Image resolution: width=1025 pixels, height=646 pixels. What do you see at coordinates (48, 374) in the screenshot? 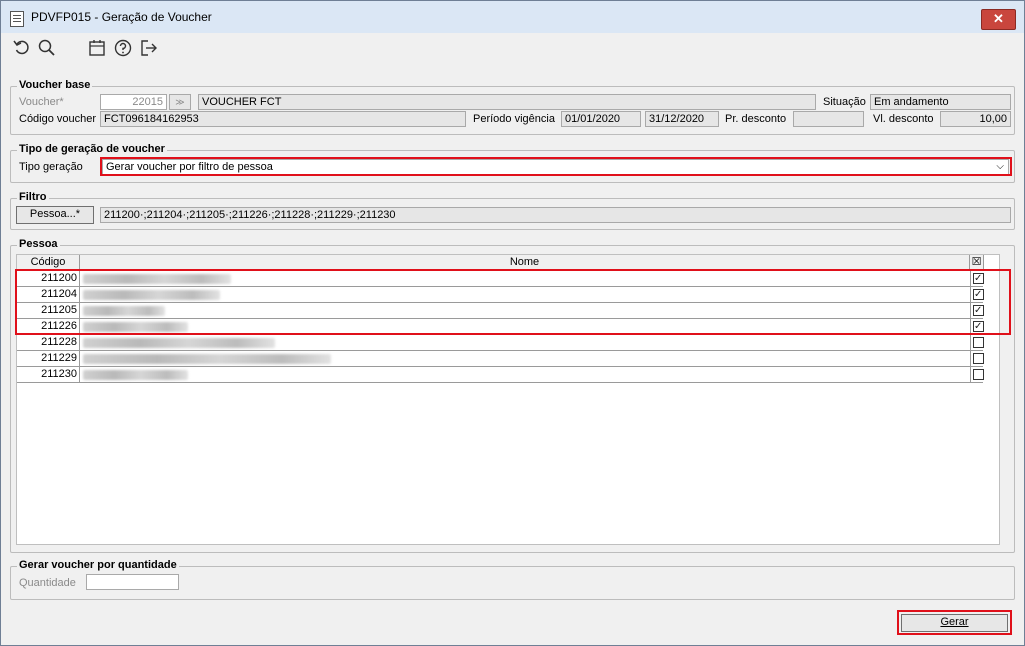
I see `row-codigo: 211230` at bounding box center [48, 374].